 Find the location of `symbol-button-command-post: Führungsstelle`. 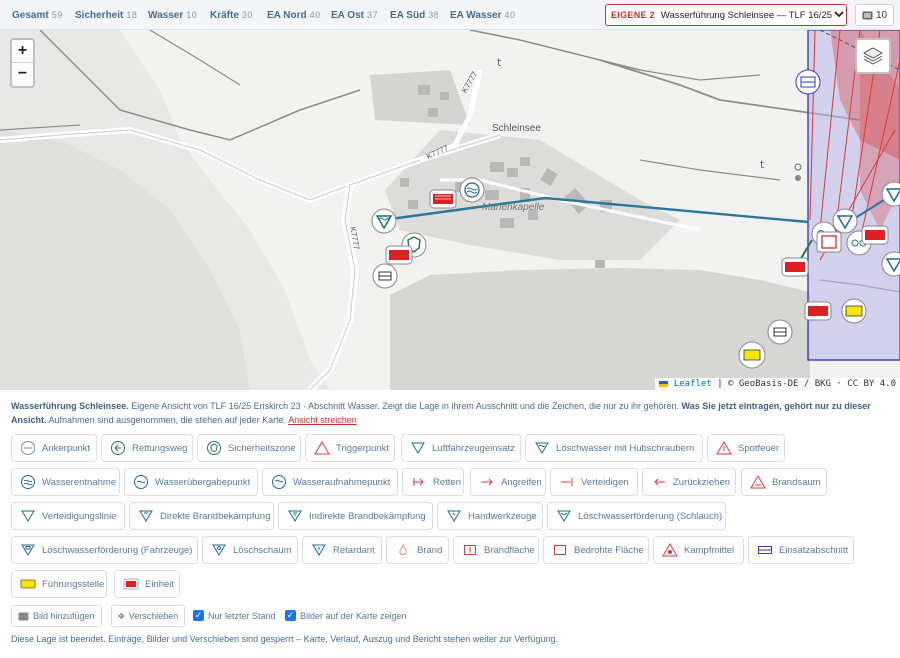

symbol-button-command-post: Führungsstelle is located at coordinates (59, 584).